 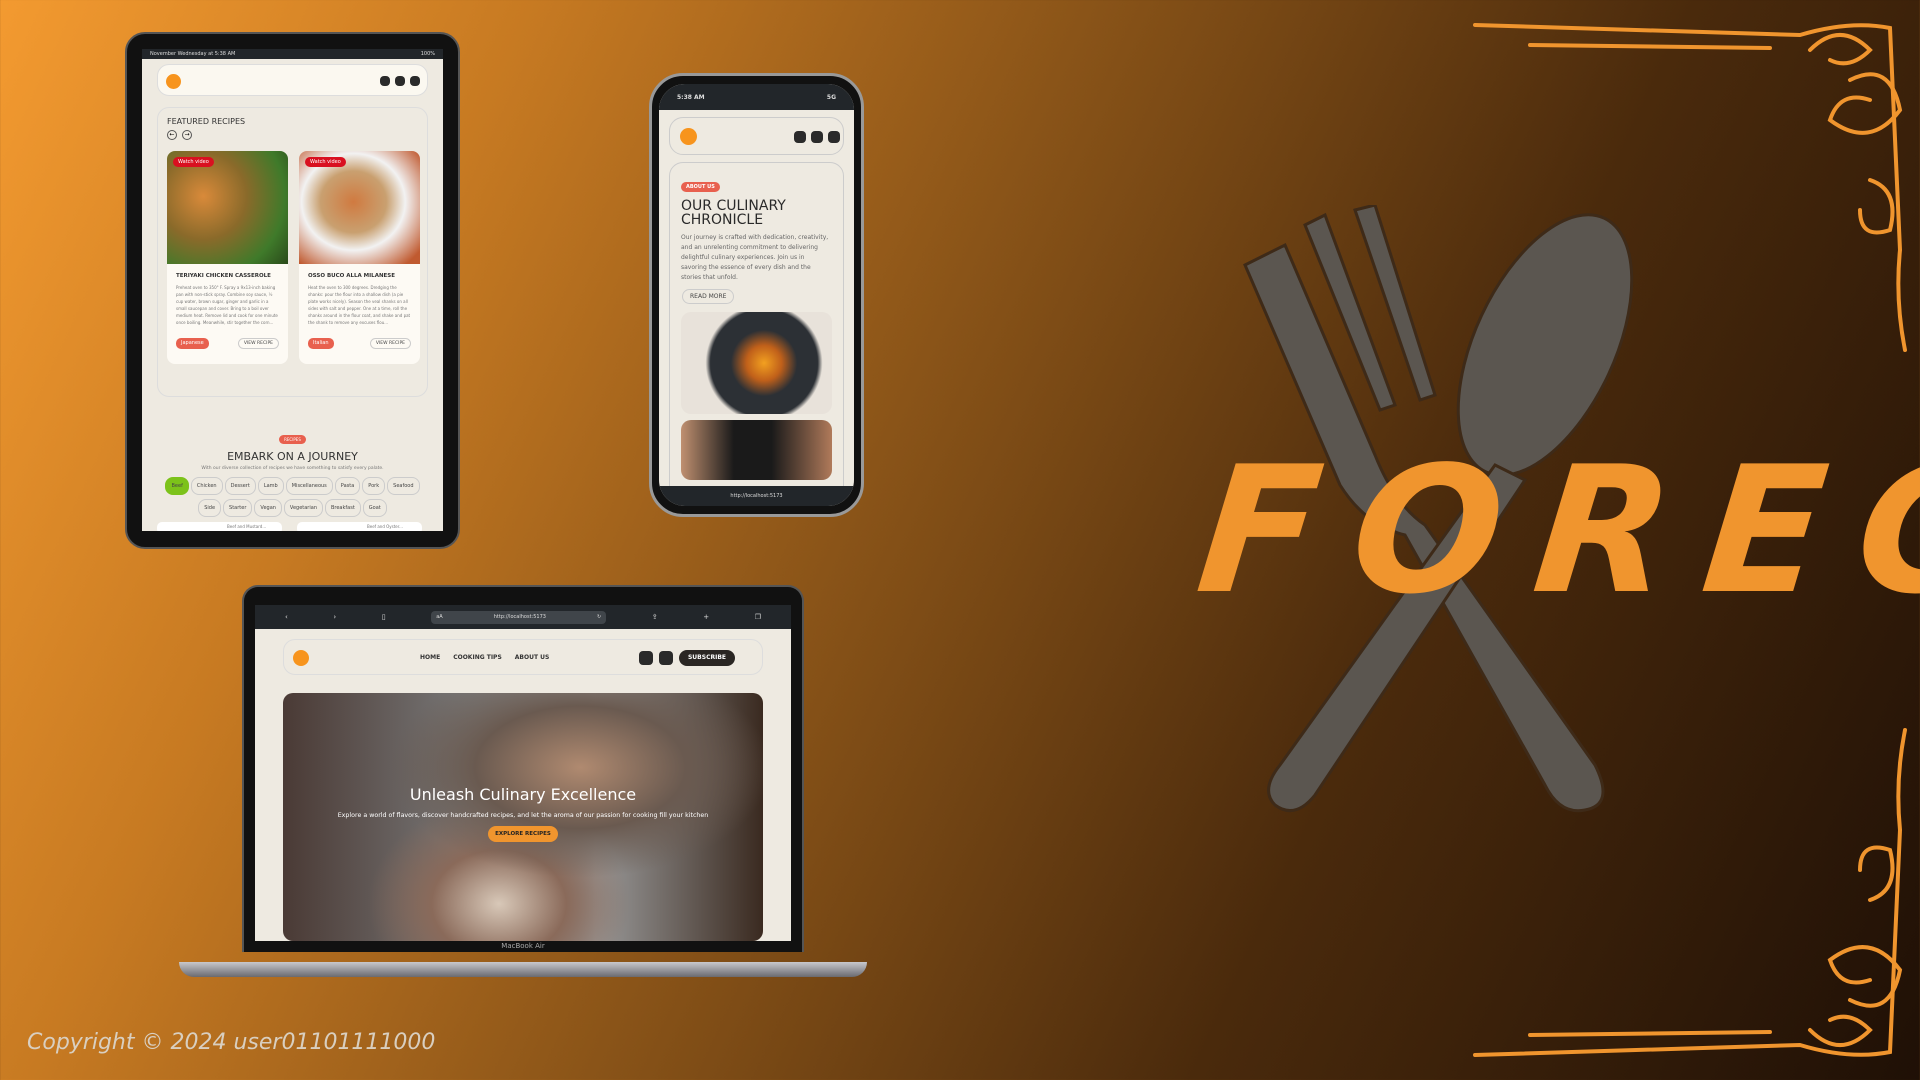 What do you see at coordinates (655, 617) in the screenshot?
I see `share-icon: ⇪` at bounding box center [655, 617].